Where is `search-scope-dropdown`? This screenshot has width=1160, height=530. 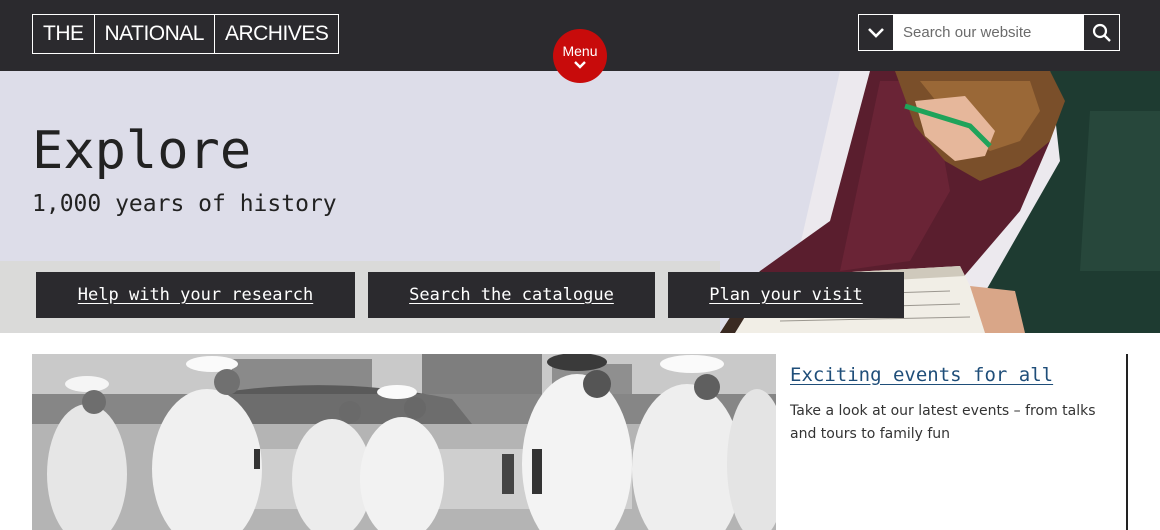 search-scope-dropdown is located at coordinates (876, 32).